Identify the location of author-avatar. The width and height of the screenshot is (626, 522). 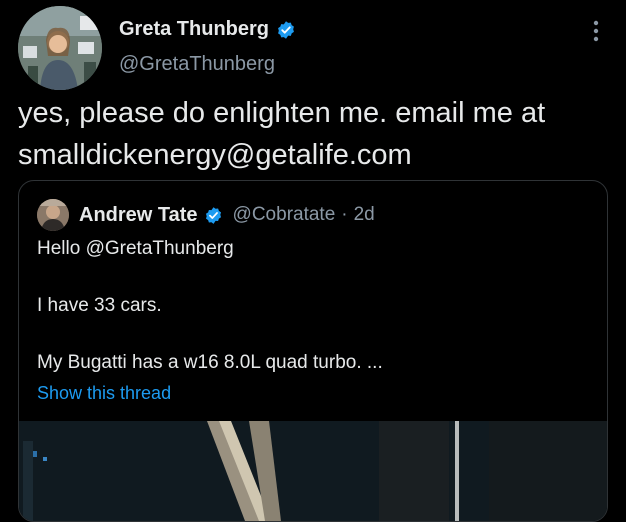
(60, 48).